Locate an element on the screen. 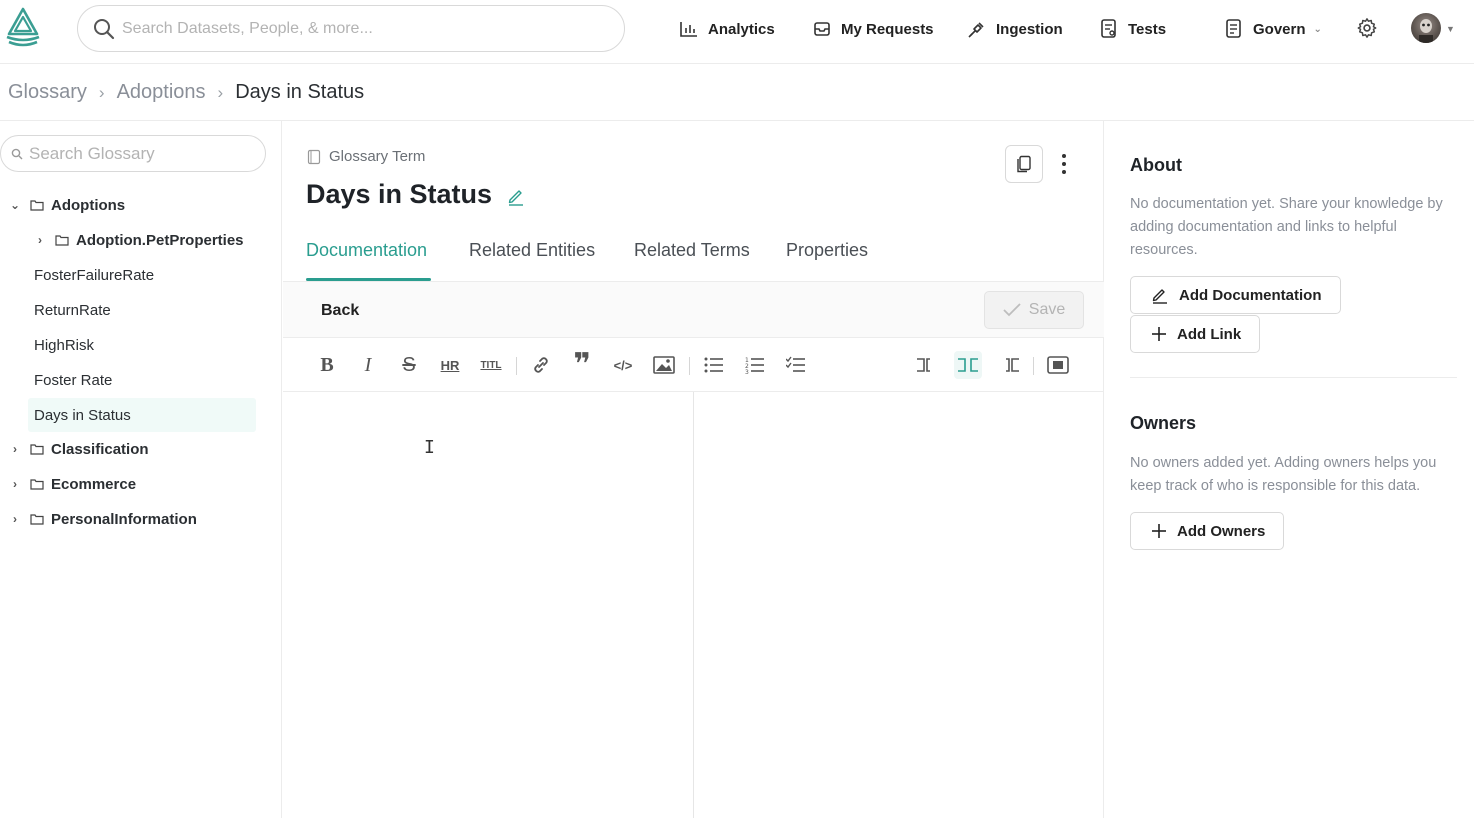  nav-analytics: Analytics is located at coordinates (727, 29).